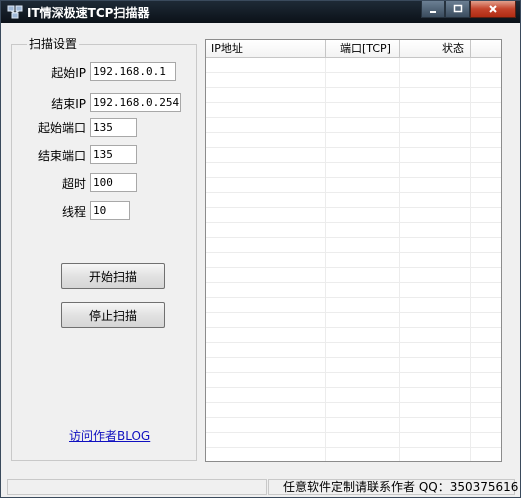  What do you see at coordinates (110, 210) in the screenshot?
I see `threads-field: 10` at bounding box center [110, 210].